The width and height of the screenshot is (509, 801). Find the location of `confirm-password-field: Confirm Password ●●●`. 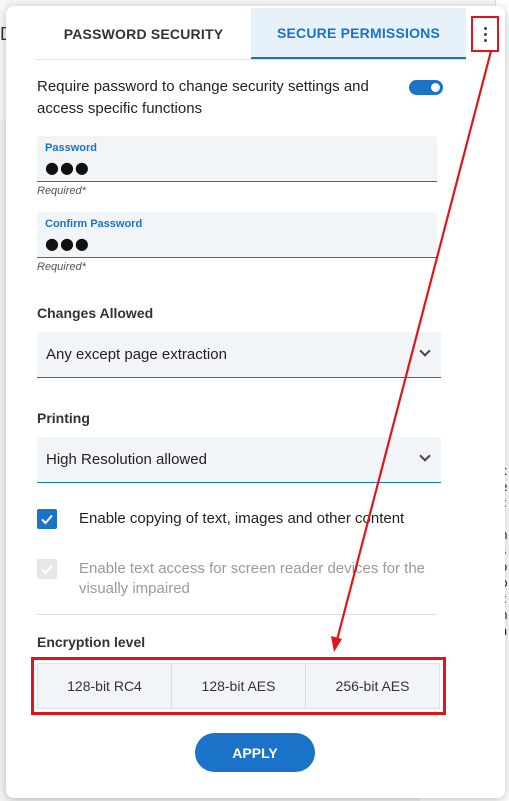

confirm-password-field: Confirm Password ●●● is located at coordinates (237, 235).